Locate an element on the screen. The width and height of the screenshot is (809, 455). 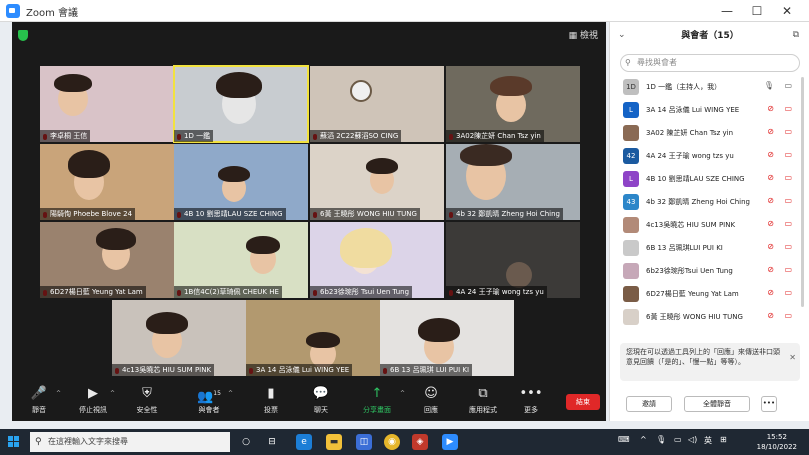
video-tile: 4b 32 鄭凱晴 Zheng Hoi Ching is located at coordinates (513, 182).